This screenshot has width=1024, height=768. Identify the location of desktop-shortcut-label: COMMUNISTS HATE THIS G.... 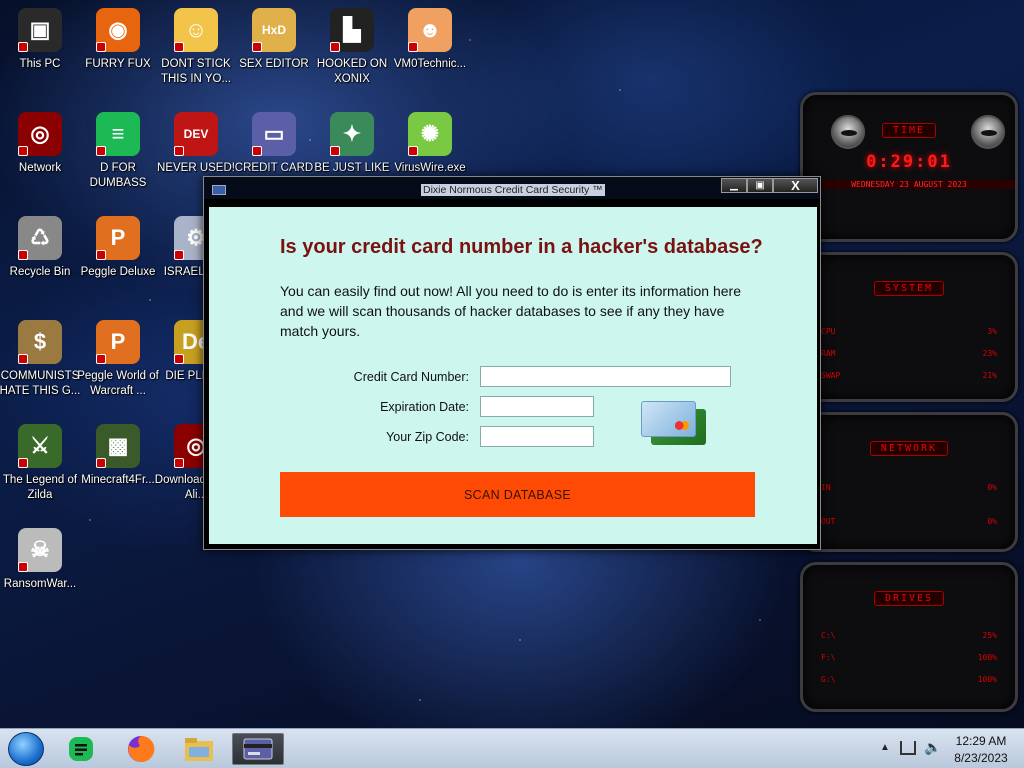
(40, 383).